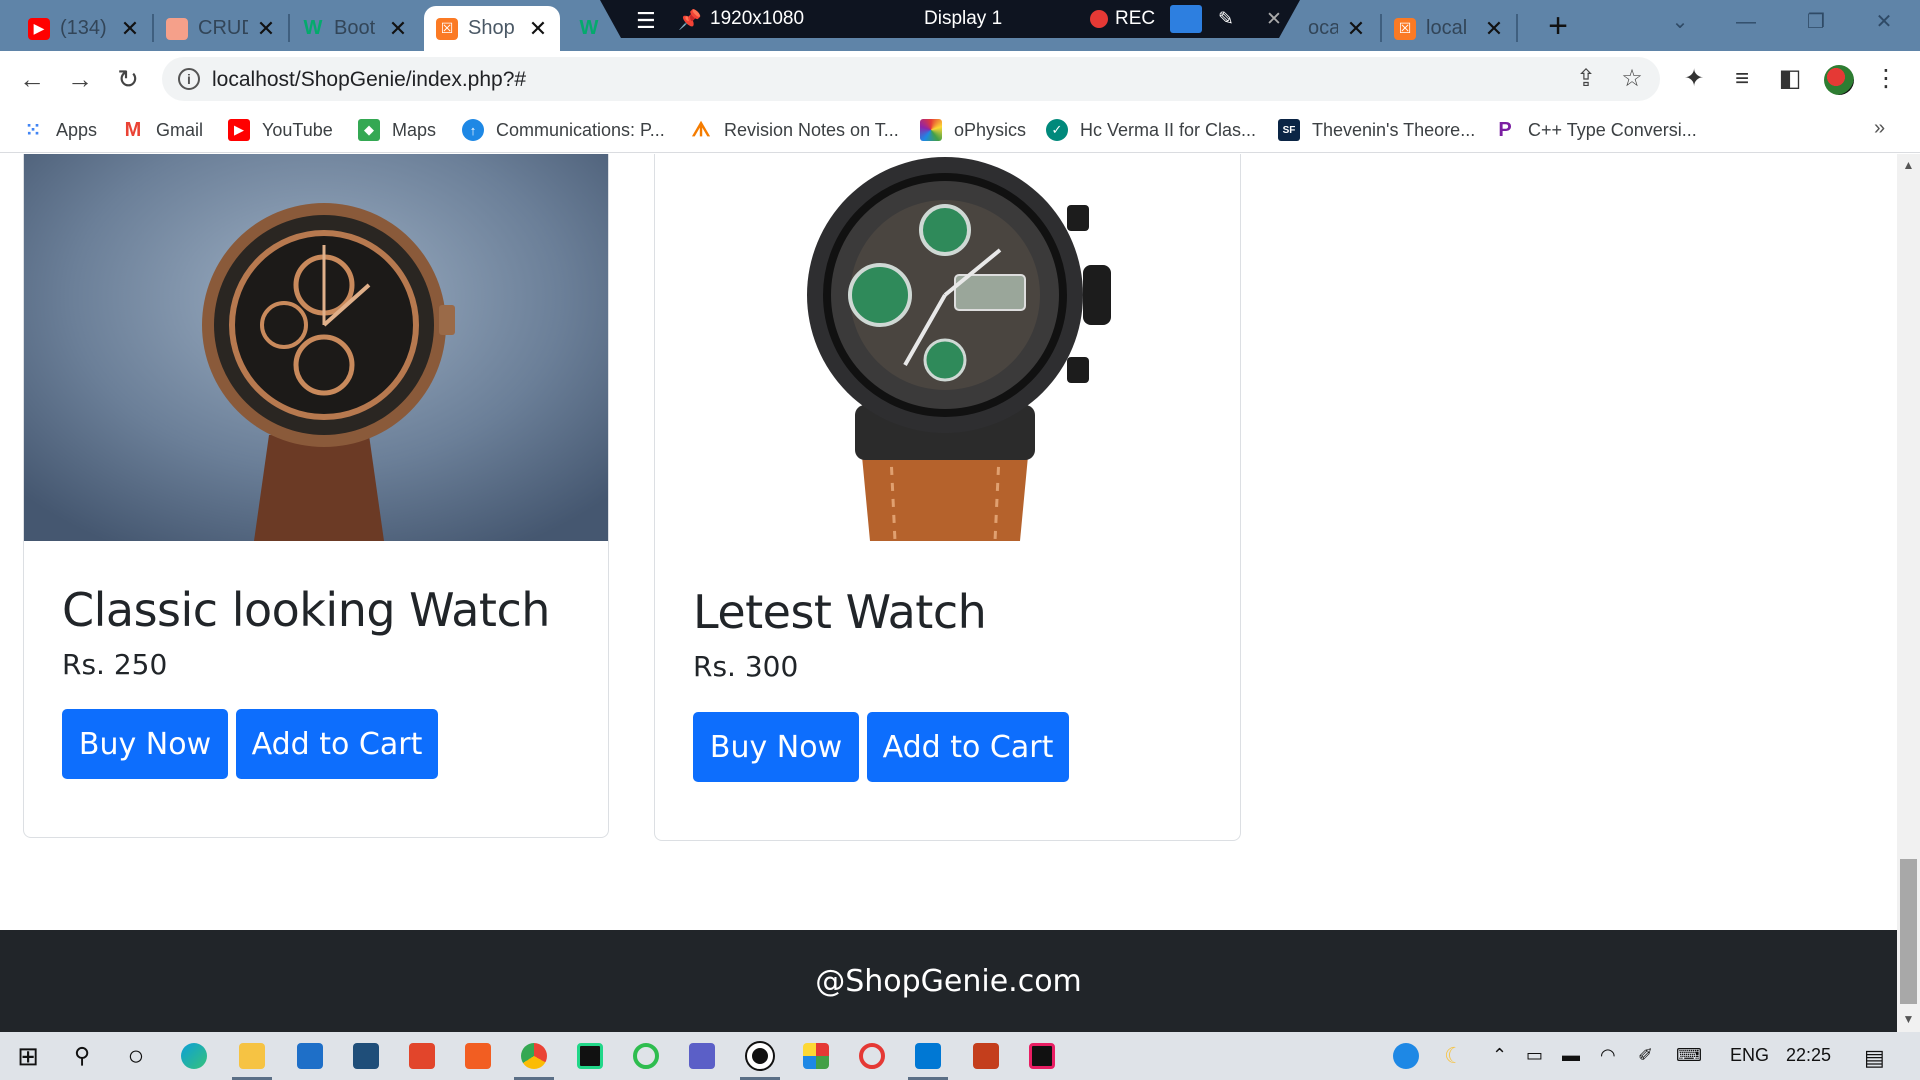  I want to click on extensions-icon: ✦, so click(1694, 79).